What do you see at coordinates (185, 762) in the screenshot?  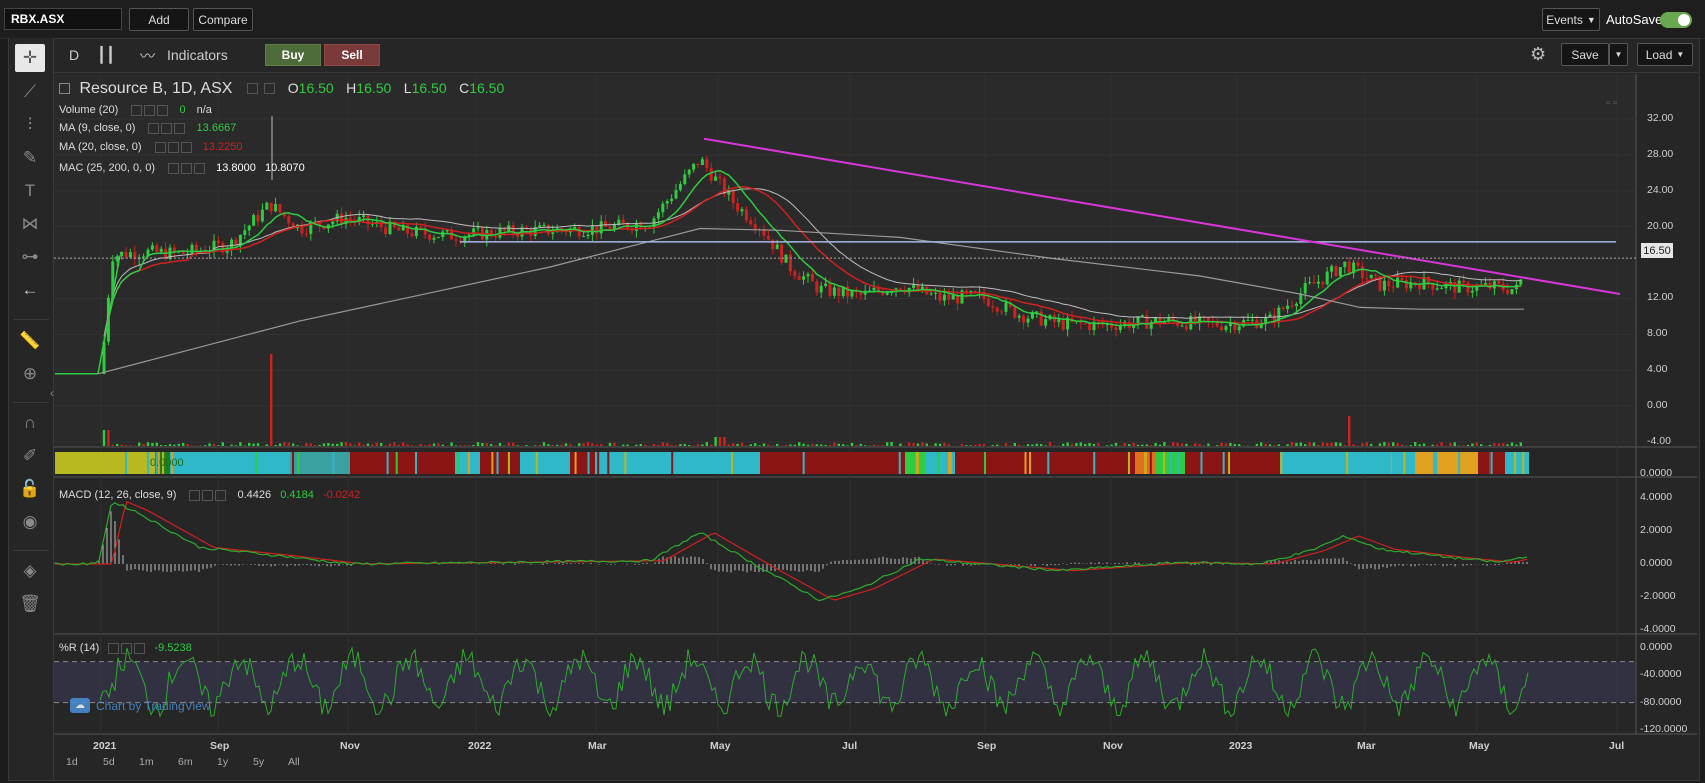 I see `range-button-6m: 6m` at bounding box center [185, 762].